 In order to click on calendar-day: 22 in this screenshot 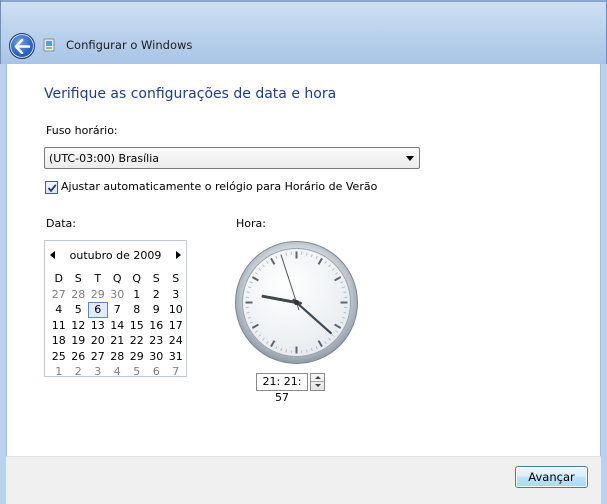, I will do `click(137, 341)`.